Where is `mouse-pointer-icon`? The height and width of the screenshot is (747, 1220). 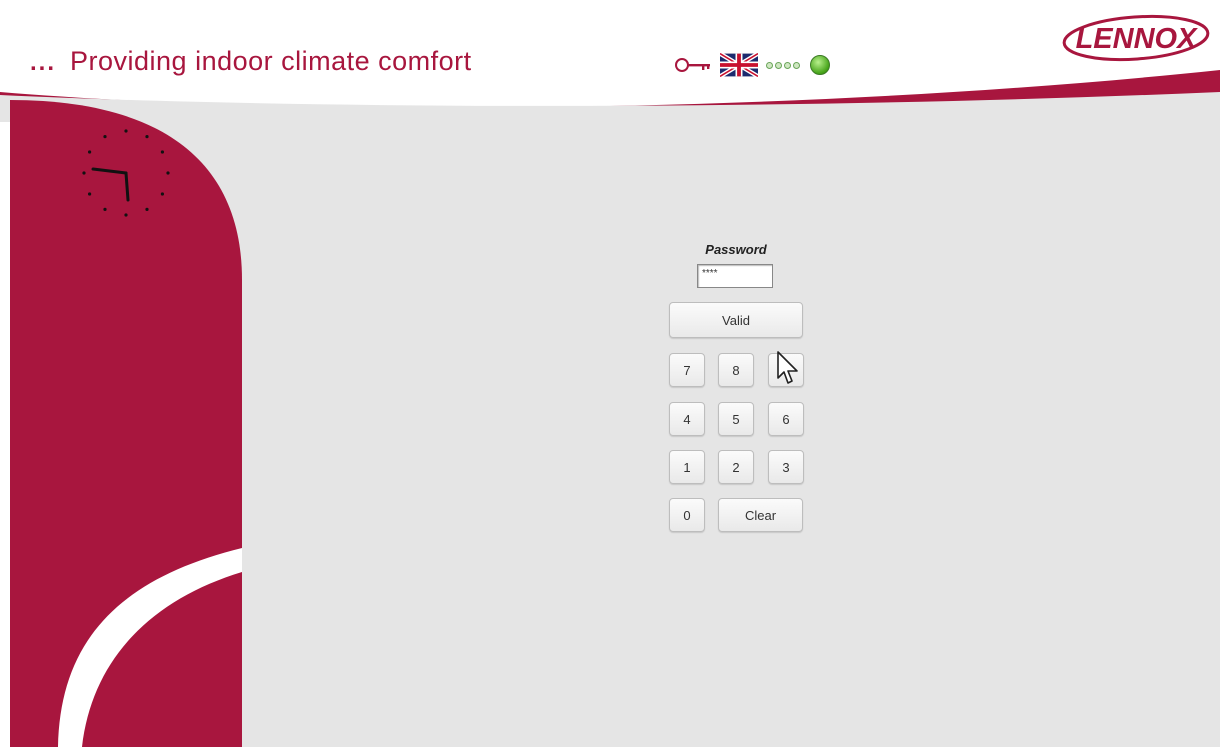 mouse-pointer-icon is located at coordinates (787, 367).